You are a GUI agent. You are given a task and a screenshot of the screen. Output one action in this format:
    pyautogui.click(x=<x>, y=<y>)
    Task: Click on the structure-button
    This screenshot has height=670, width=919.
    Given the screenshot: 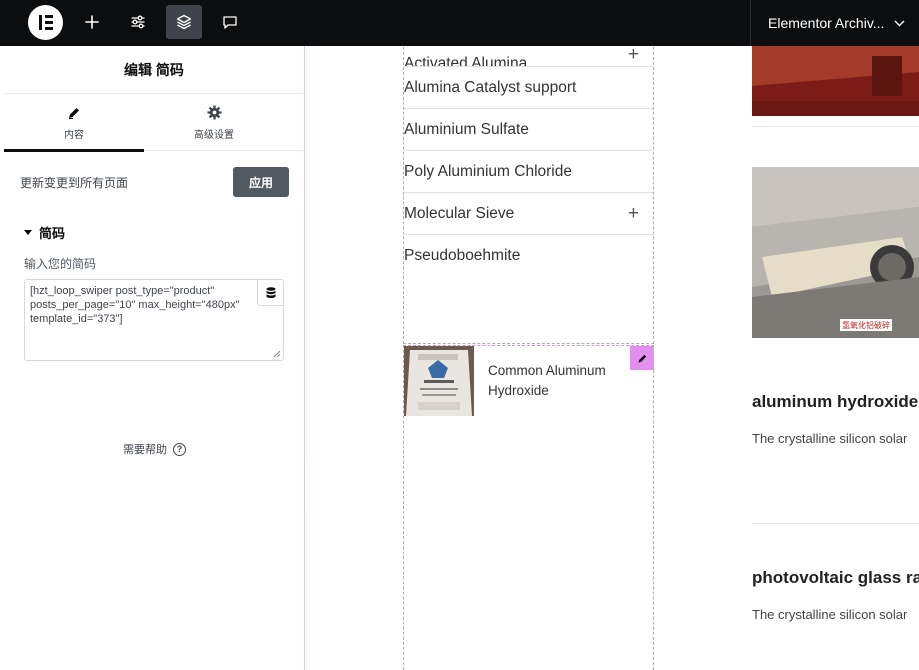 What is the action you would take?
    pyautogui.click(x=184, y=22)
    